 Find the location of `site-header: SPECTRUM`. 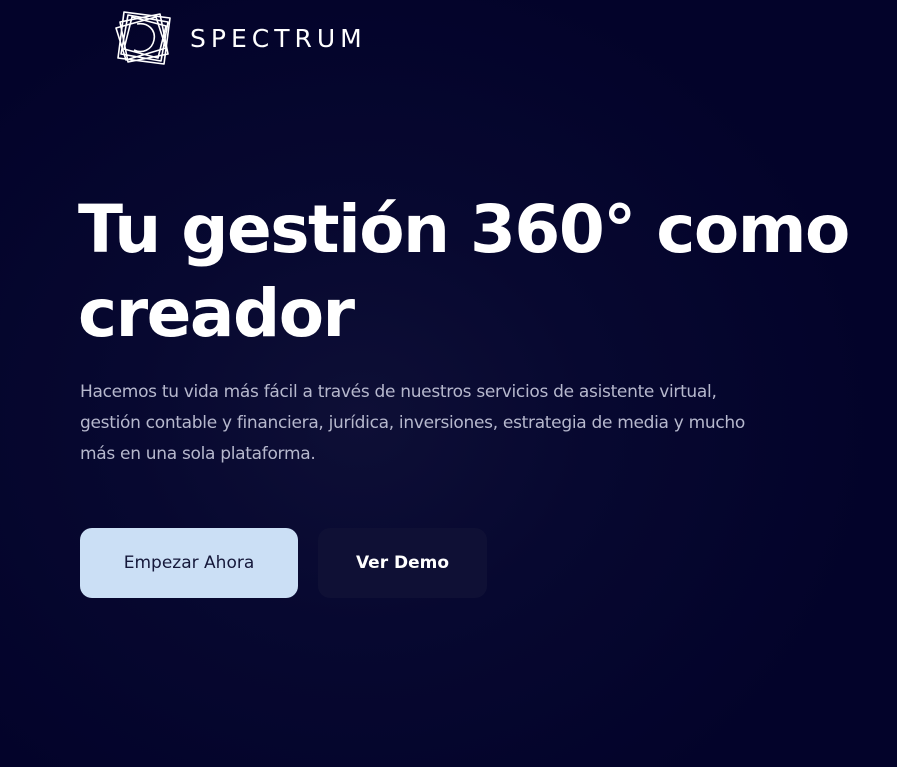

site-header: SPECTRUM is located at coordinates (238, 40).